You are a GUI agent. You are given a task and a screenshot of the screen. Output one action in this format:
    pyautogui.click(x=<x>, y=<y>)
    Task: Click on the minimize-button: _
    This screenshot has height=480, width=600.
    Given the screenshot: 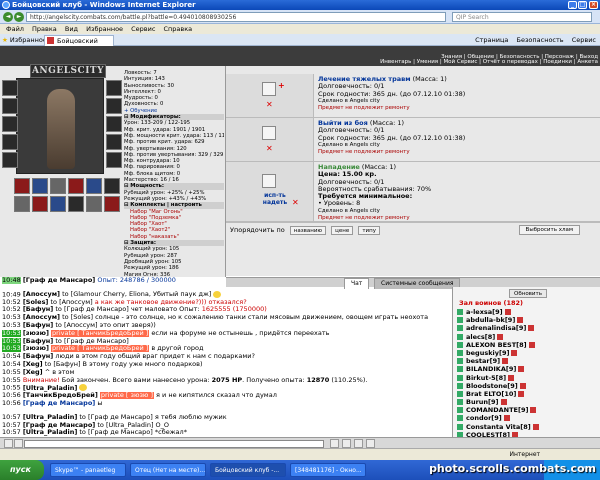 What is the action you would take?
    pyautogui.click(x=572, y=5)
    